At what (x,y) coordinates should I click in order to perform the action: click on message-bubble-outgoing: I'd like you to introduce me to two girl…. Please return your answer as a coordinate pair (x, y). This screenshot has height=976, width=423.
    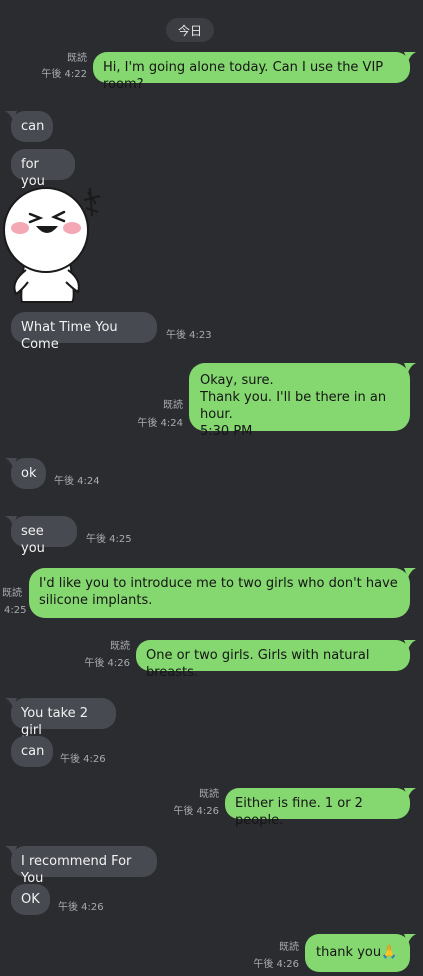
    Looking at the image, I should click on (219, 593).